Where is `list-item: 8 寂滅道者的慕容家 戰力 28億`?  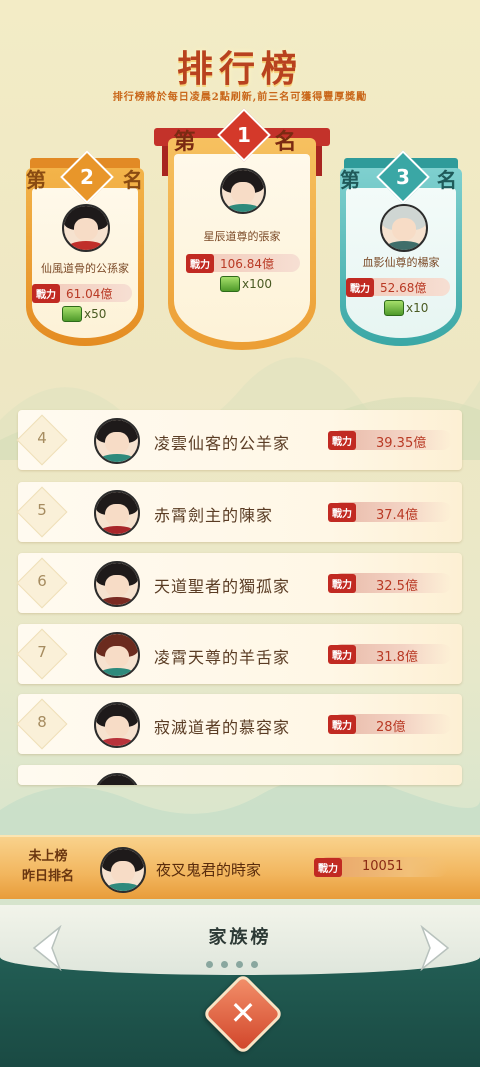 list-item: 8 寂滅道者的慕容家 戰力 28億 is located at coordinates (239, 724).